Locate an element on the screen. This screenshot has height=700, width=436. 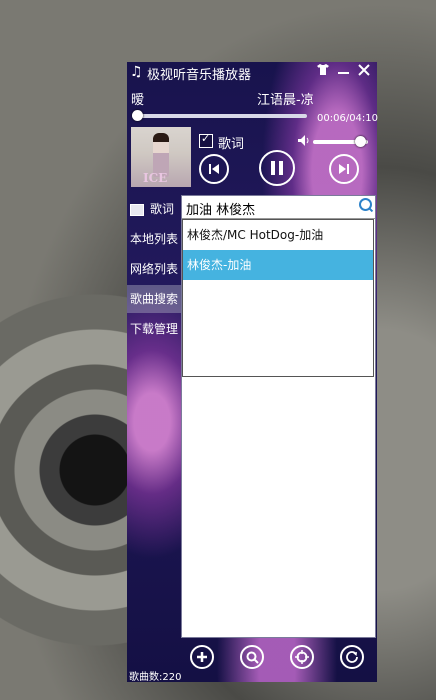
volume-icon is located at coordinates (304, 142).